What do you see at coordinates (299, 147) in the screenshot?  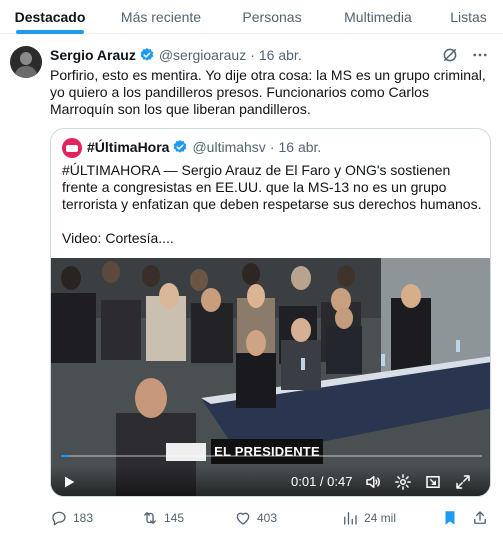 I see `quote-date: 16 abr.` at bounding box center [299, 147].